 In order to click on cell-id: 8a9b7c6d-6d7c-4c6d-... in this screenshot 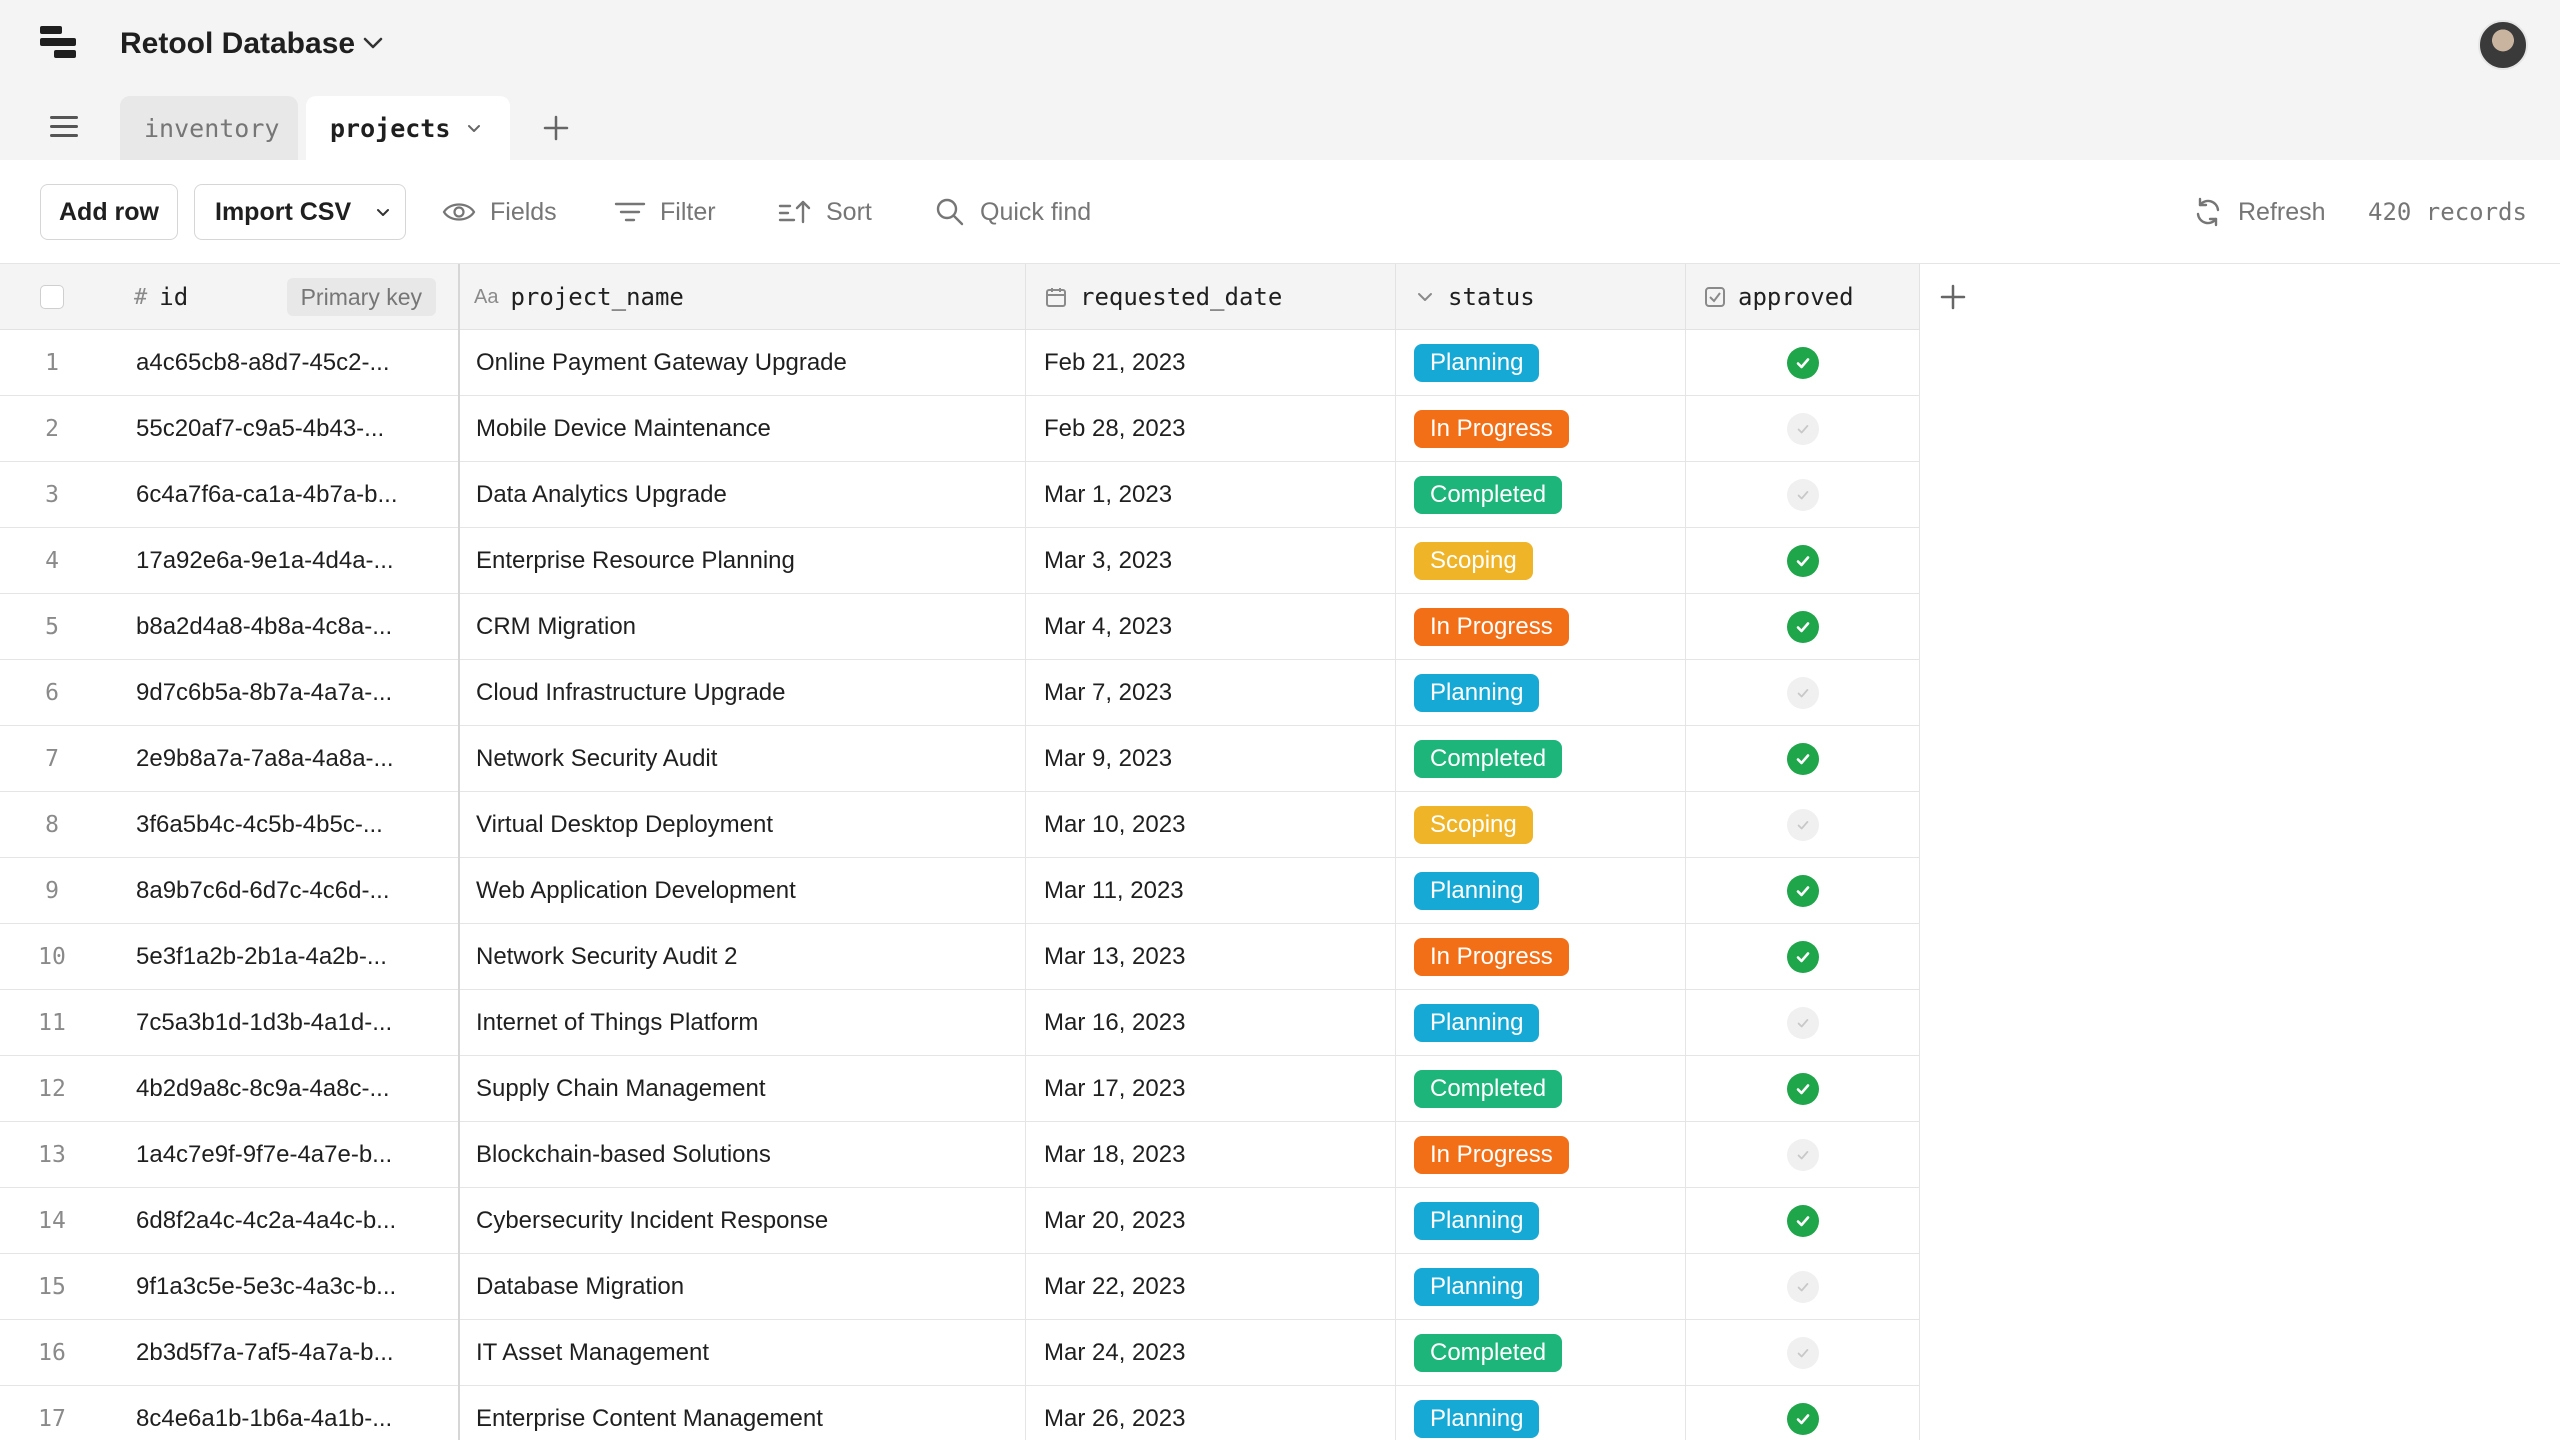, I will do `click(282, 891)`.